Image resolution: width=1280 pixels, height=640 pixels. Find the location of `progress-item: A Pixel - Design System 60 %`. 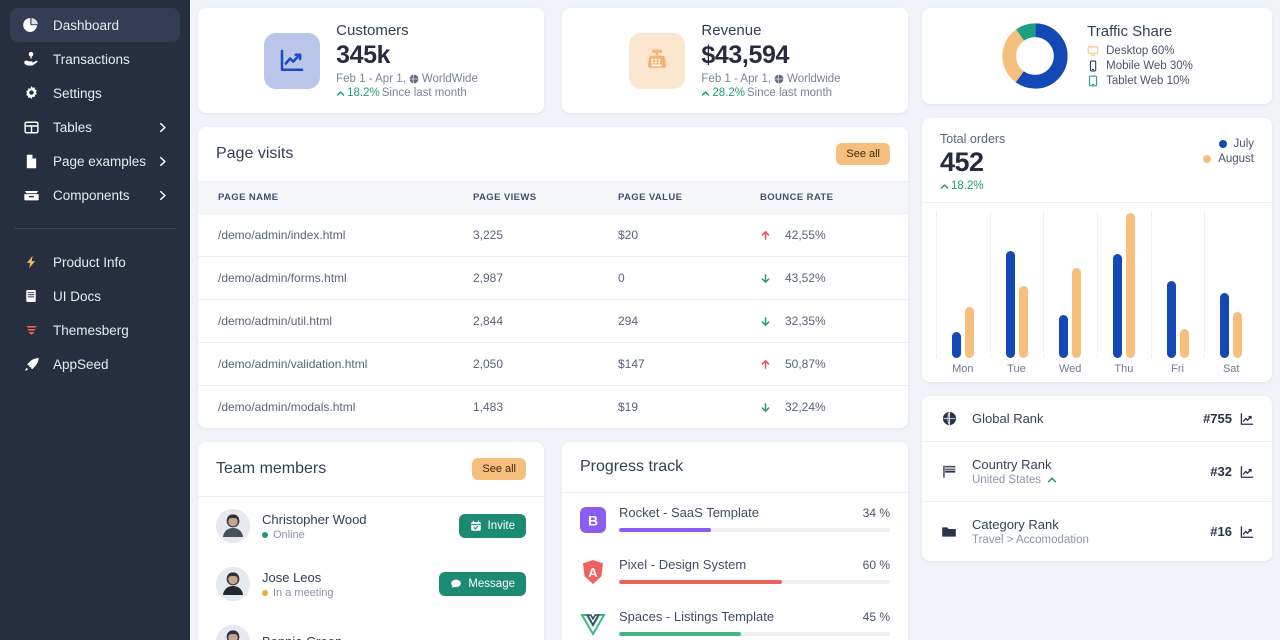

progress-item: A Pixel - Design System 60 % is located at coordinates (735, 571).